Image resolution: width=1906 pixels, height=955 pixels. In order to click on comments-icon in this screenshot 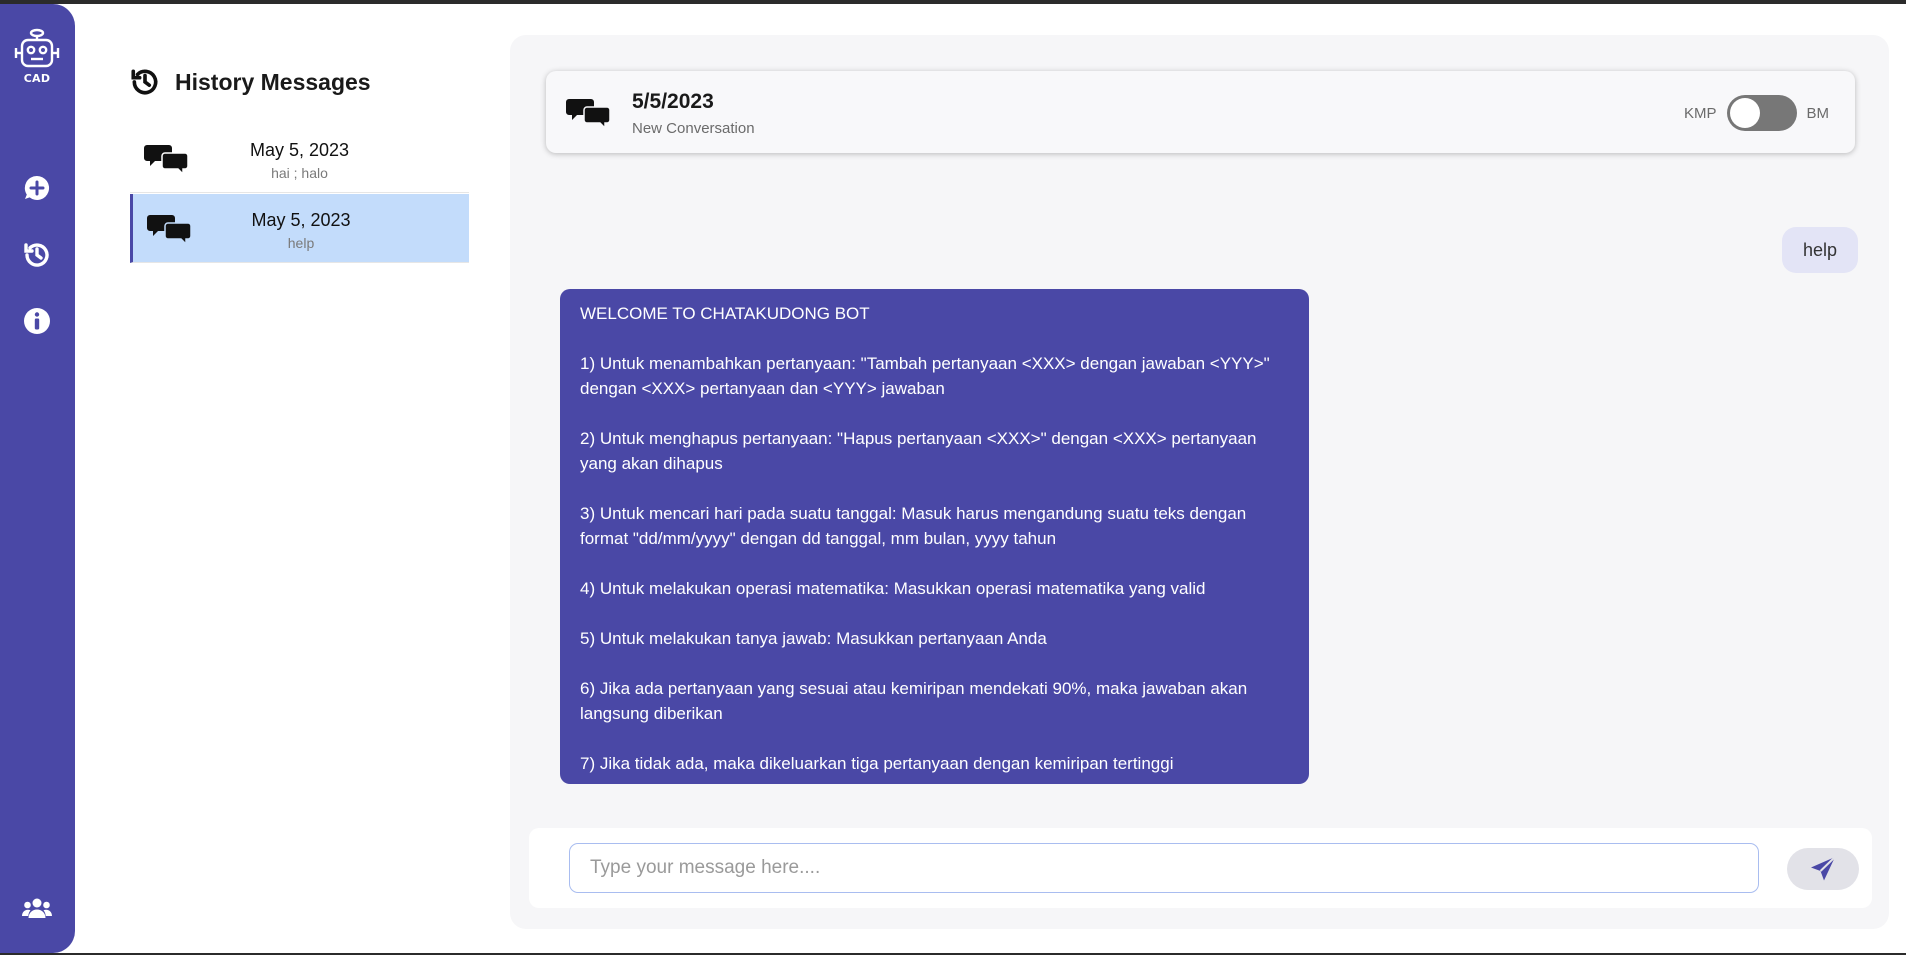, I will do `click(588, 115)`.